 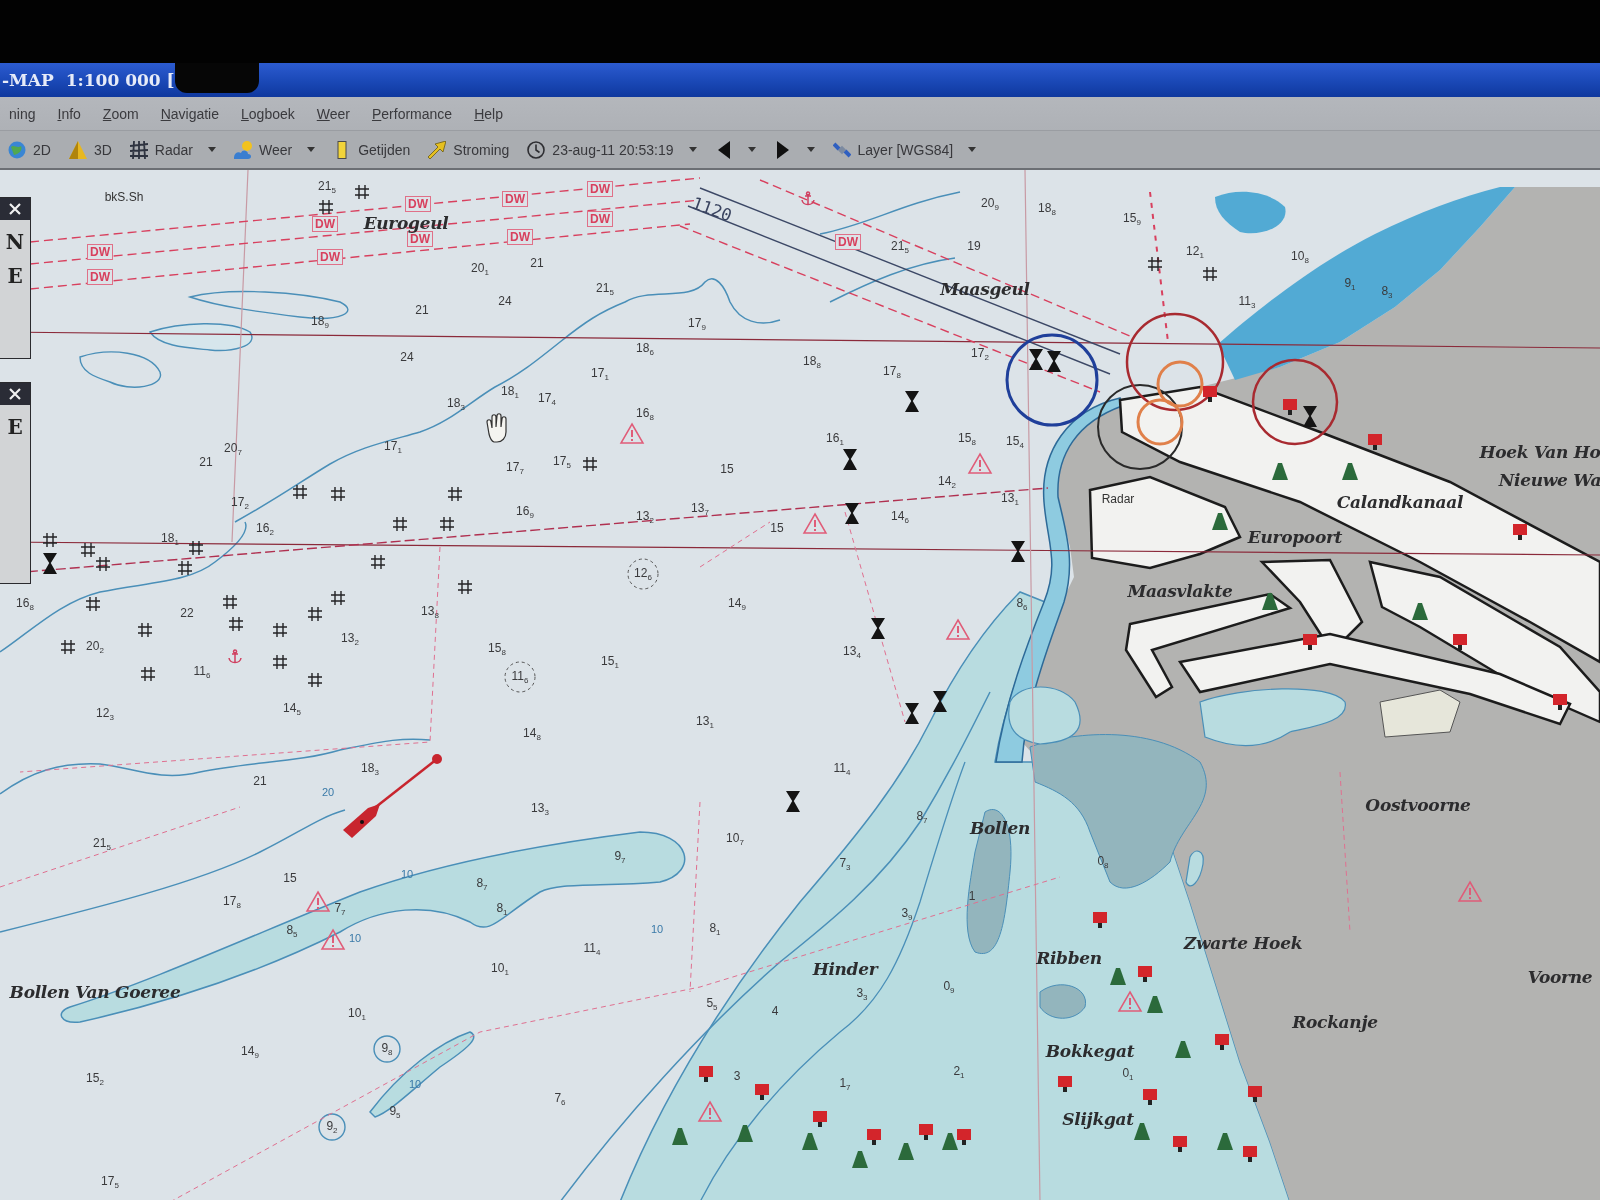 What do you see at coordinates (395, 1112) in the screenshot?
I see `depth-sounding: 9$_{5}$` at bounding box center [395, 1112].